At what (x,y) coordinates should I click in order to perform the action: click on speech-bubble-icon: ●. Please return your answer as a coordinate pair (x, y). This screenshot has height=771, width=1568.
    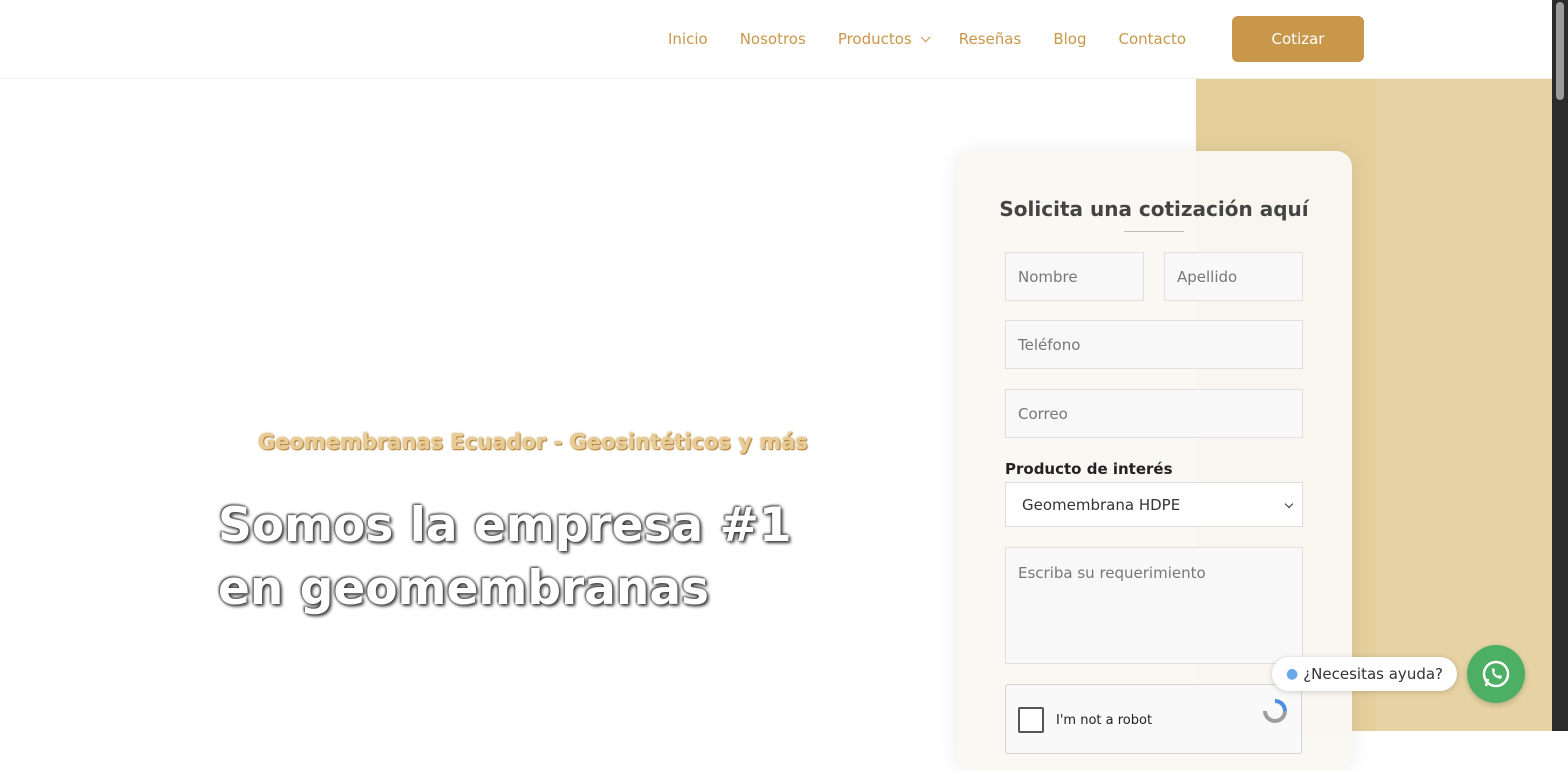
    Looking at the image, I should click on (1292, 674).